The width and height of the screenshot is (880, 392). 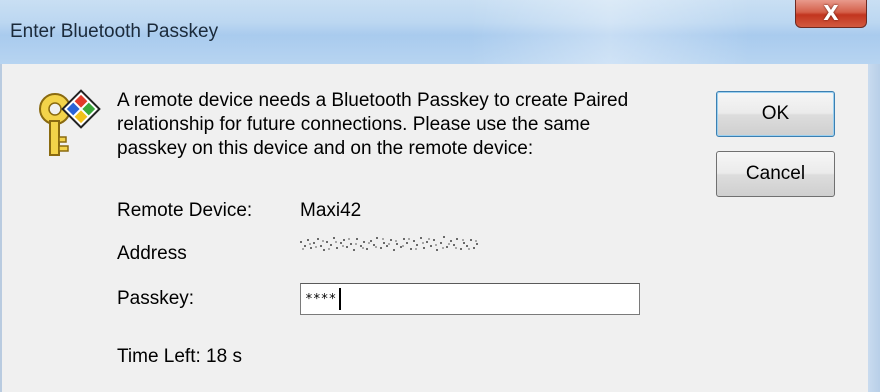 What do you see at coordinates (331, 210) in the screenshot?
I see `remote-device-value: Maxi42` at bounding box center [331, 210].